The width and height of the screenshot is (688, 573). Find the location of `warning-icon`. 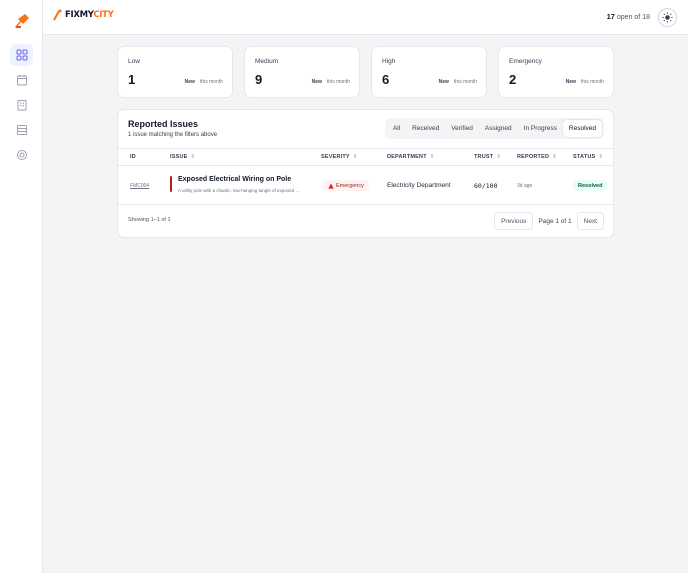

warning-icon is located at coordinates (331, 185).